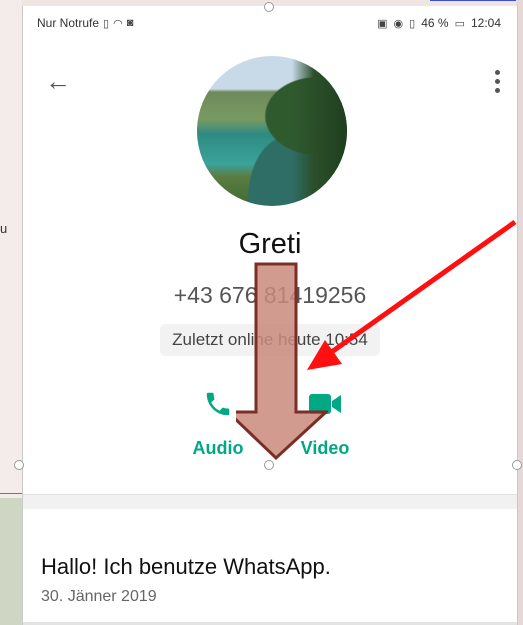 The height and width of the screenshot is (625, 523). I want to click on audio-call-button: Audio, so click(218, 421).